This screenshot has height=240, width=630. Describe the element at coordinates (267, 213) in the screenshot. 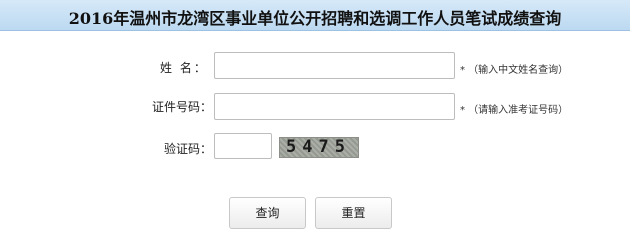

I see `query-button: 查询` at that location.